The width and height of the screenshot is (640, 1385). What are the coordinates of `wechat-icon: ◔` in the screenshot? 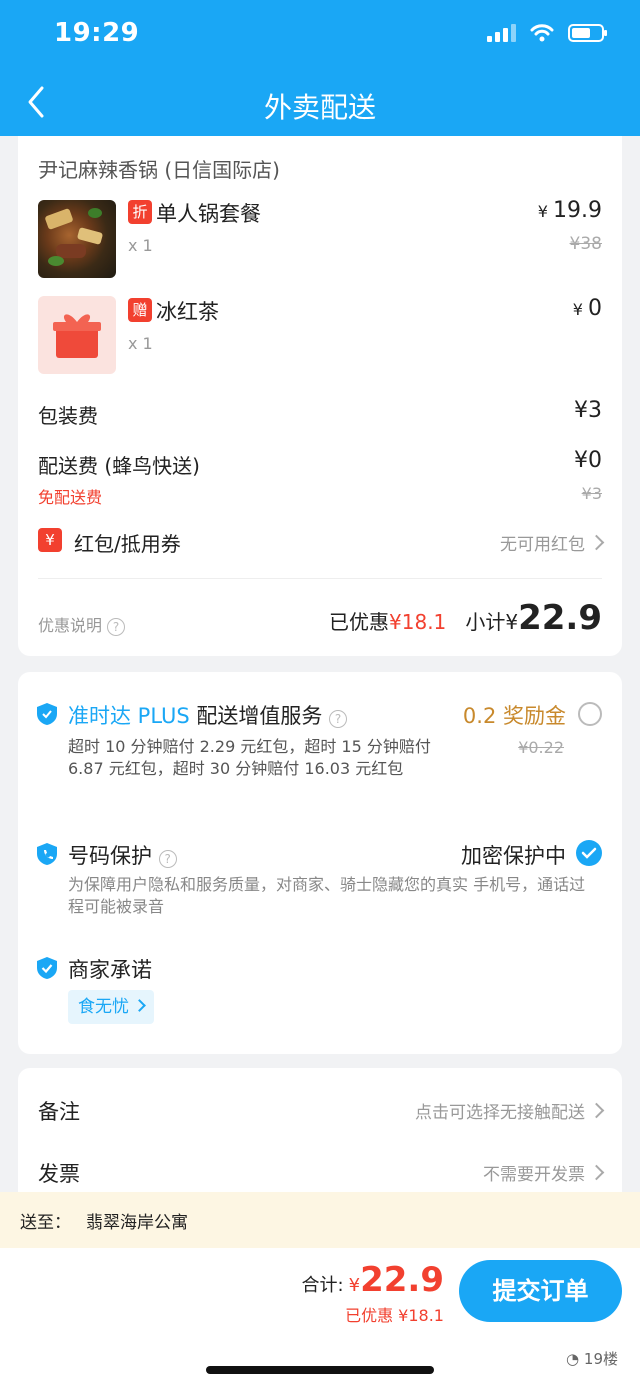 It's located at (573, 1359).